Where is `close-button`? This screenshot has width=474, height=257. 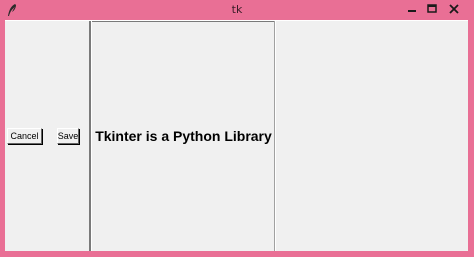 close-button is located at coordinates (454, 9).